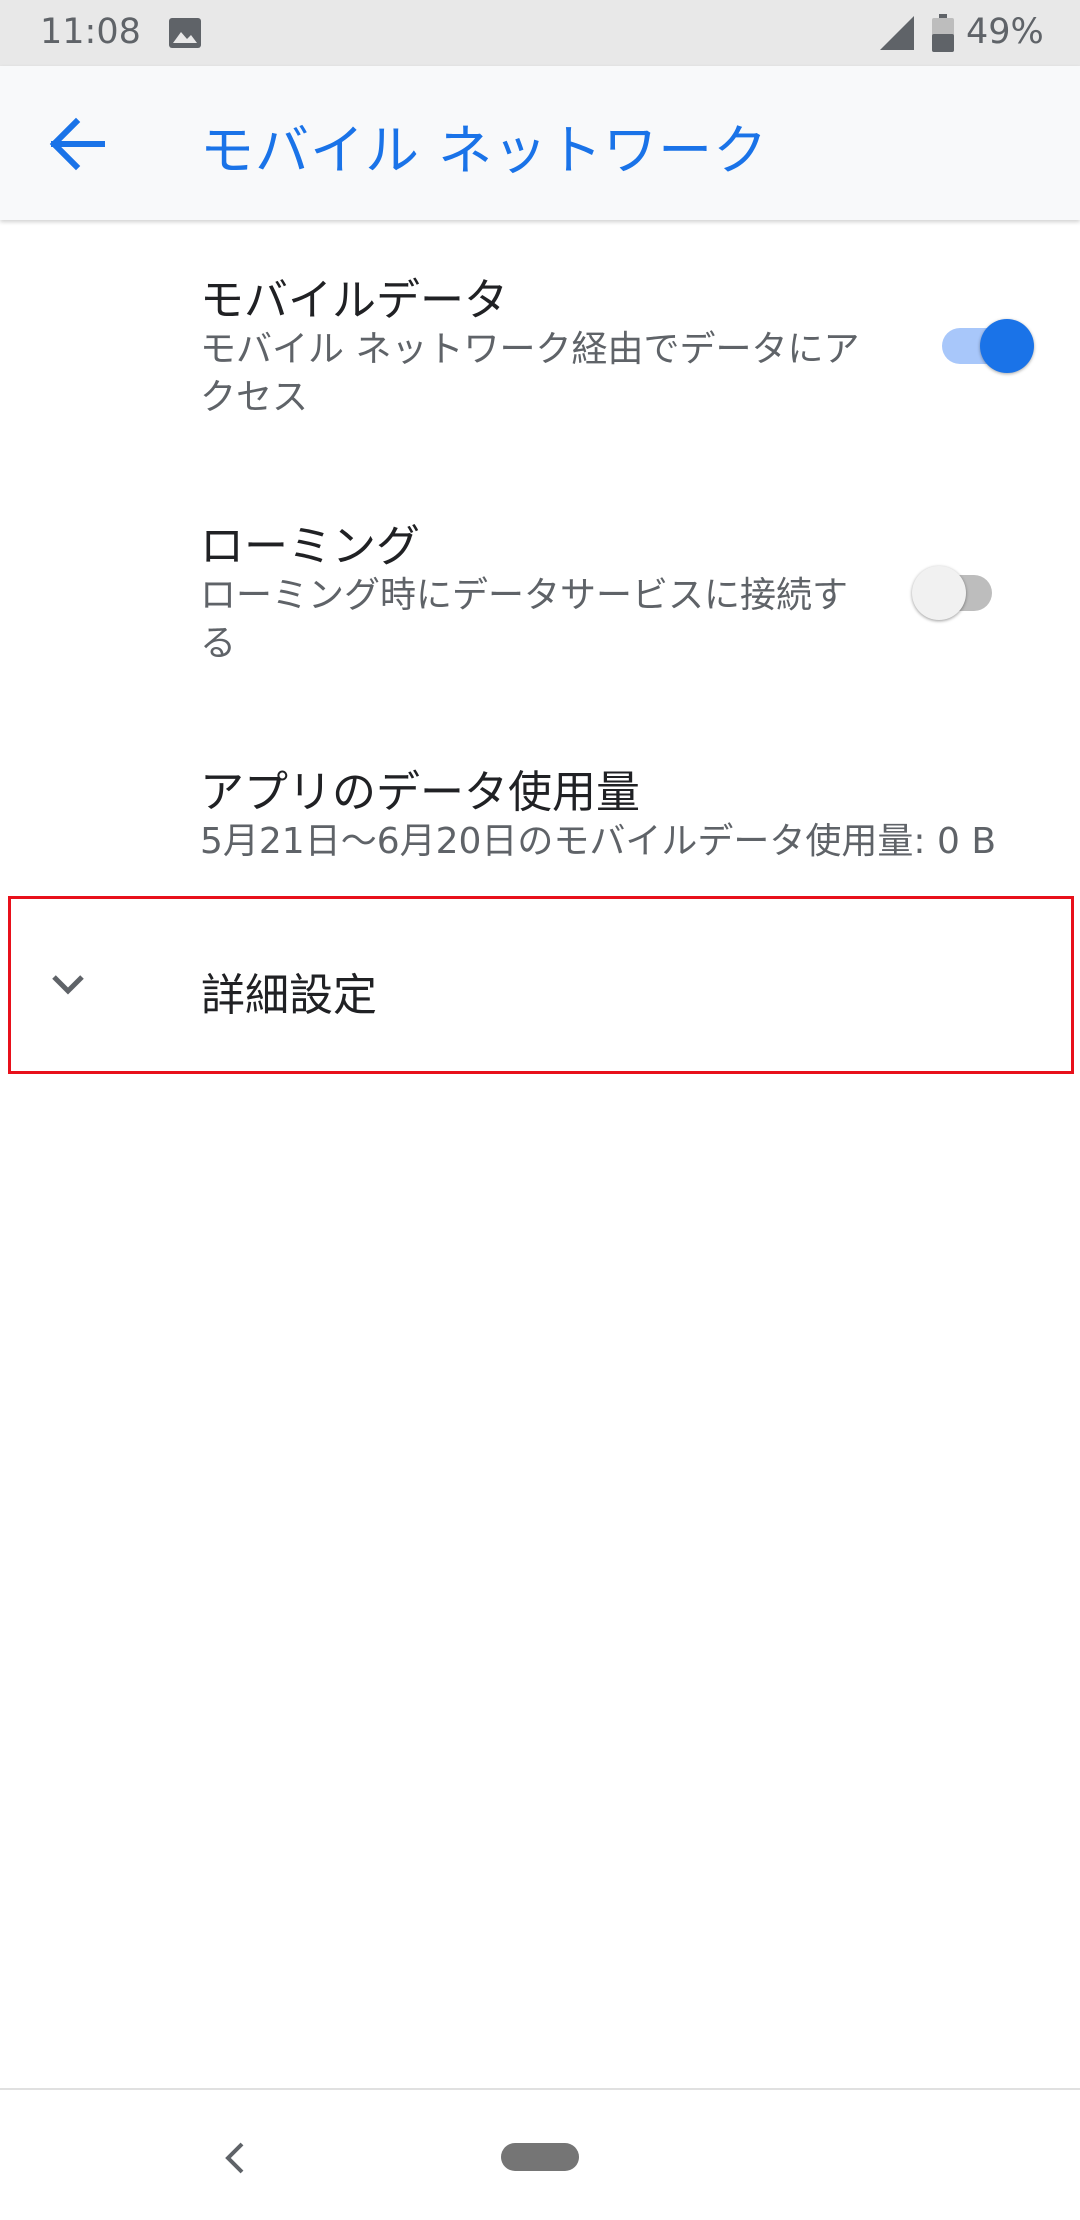  Describe the element at coordinates (289, 995) in the screenshot. I see `advanced-settings-label: 詳細設定` at that location.